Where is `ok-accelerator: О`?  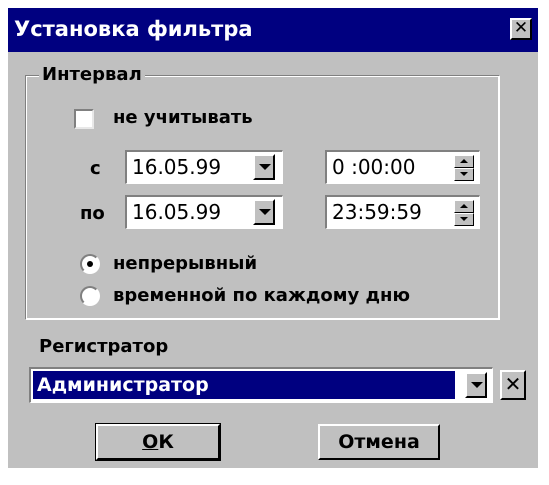
ok-accelerator: О is located at coordinates (150, 442).